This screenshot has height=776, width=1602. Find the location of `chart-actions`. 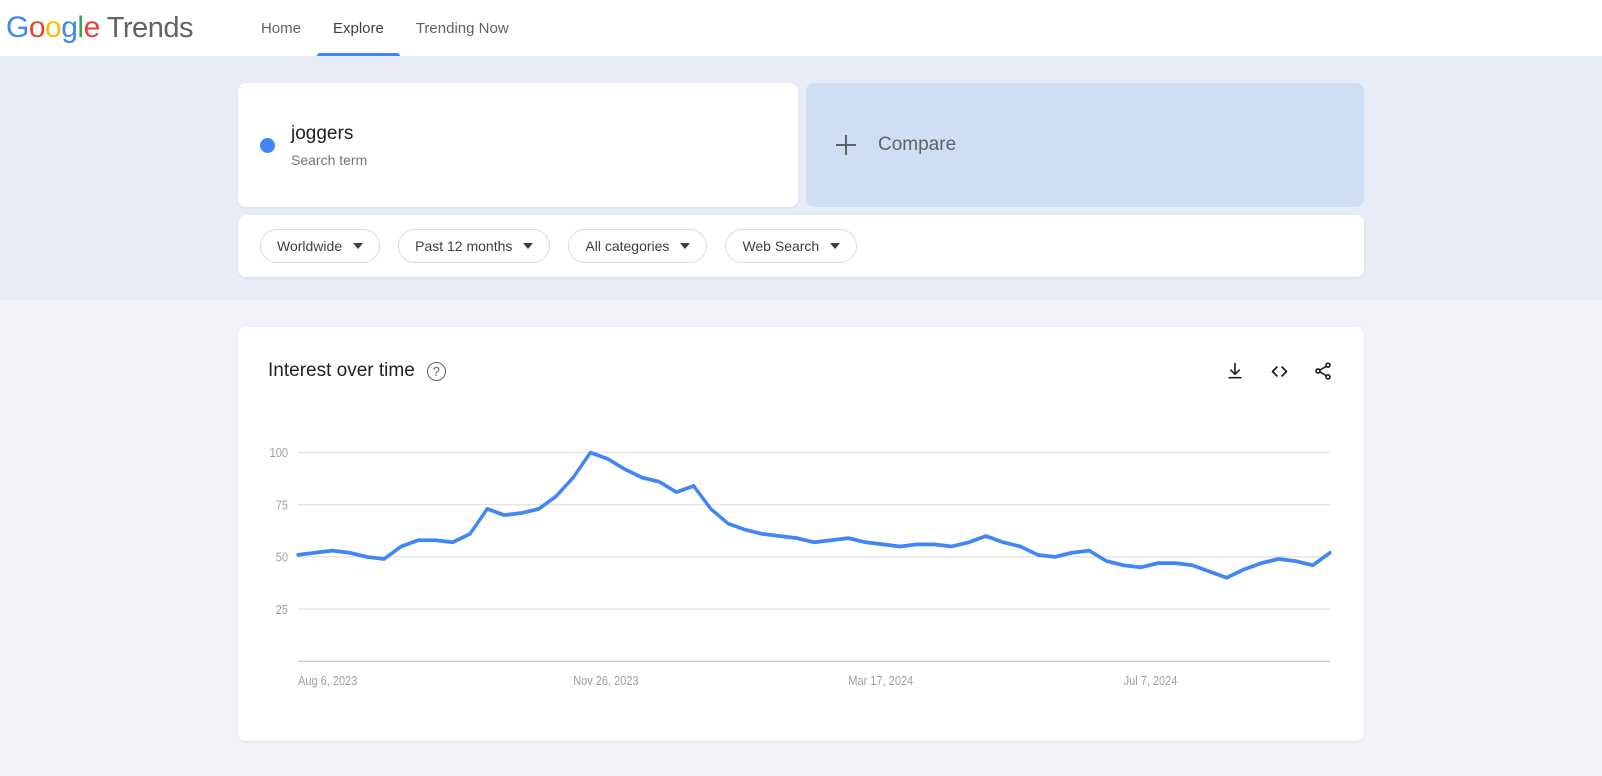

chart-actions is located at coordinates (1279, 371).